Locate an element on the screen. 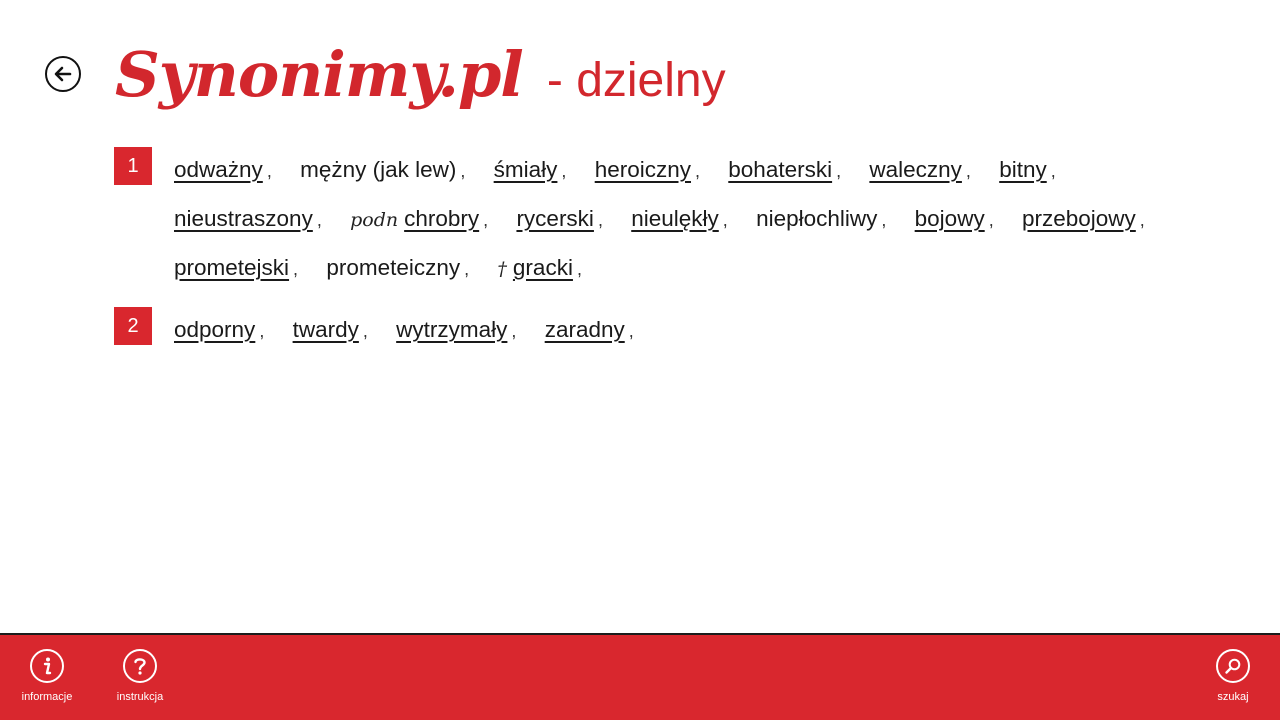 Image resolution: width=1280 pixels, height=720 pixels. synonym-link: nieustraszony is located at coordinates (243, 218).